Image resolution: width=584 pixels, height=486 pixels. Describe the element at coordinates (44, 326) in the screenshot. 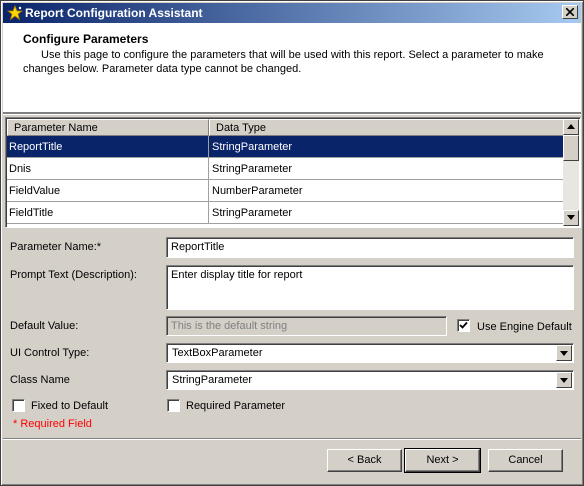

I see `default-value-label: Default Value:` at that location.